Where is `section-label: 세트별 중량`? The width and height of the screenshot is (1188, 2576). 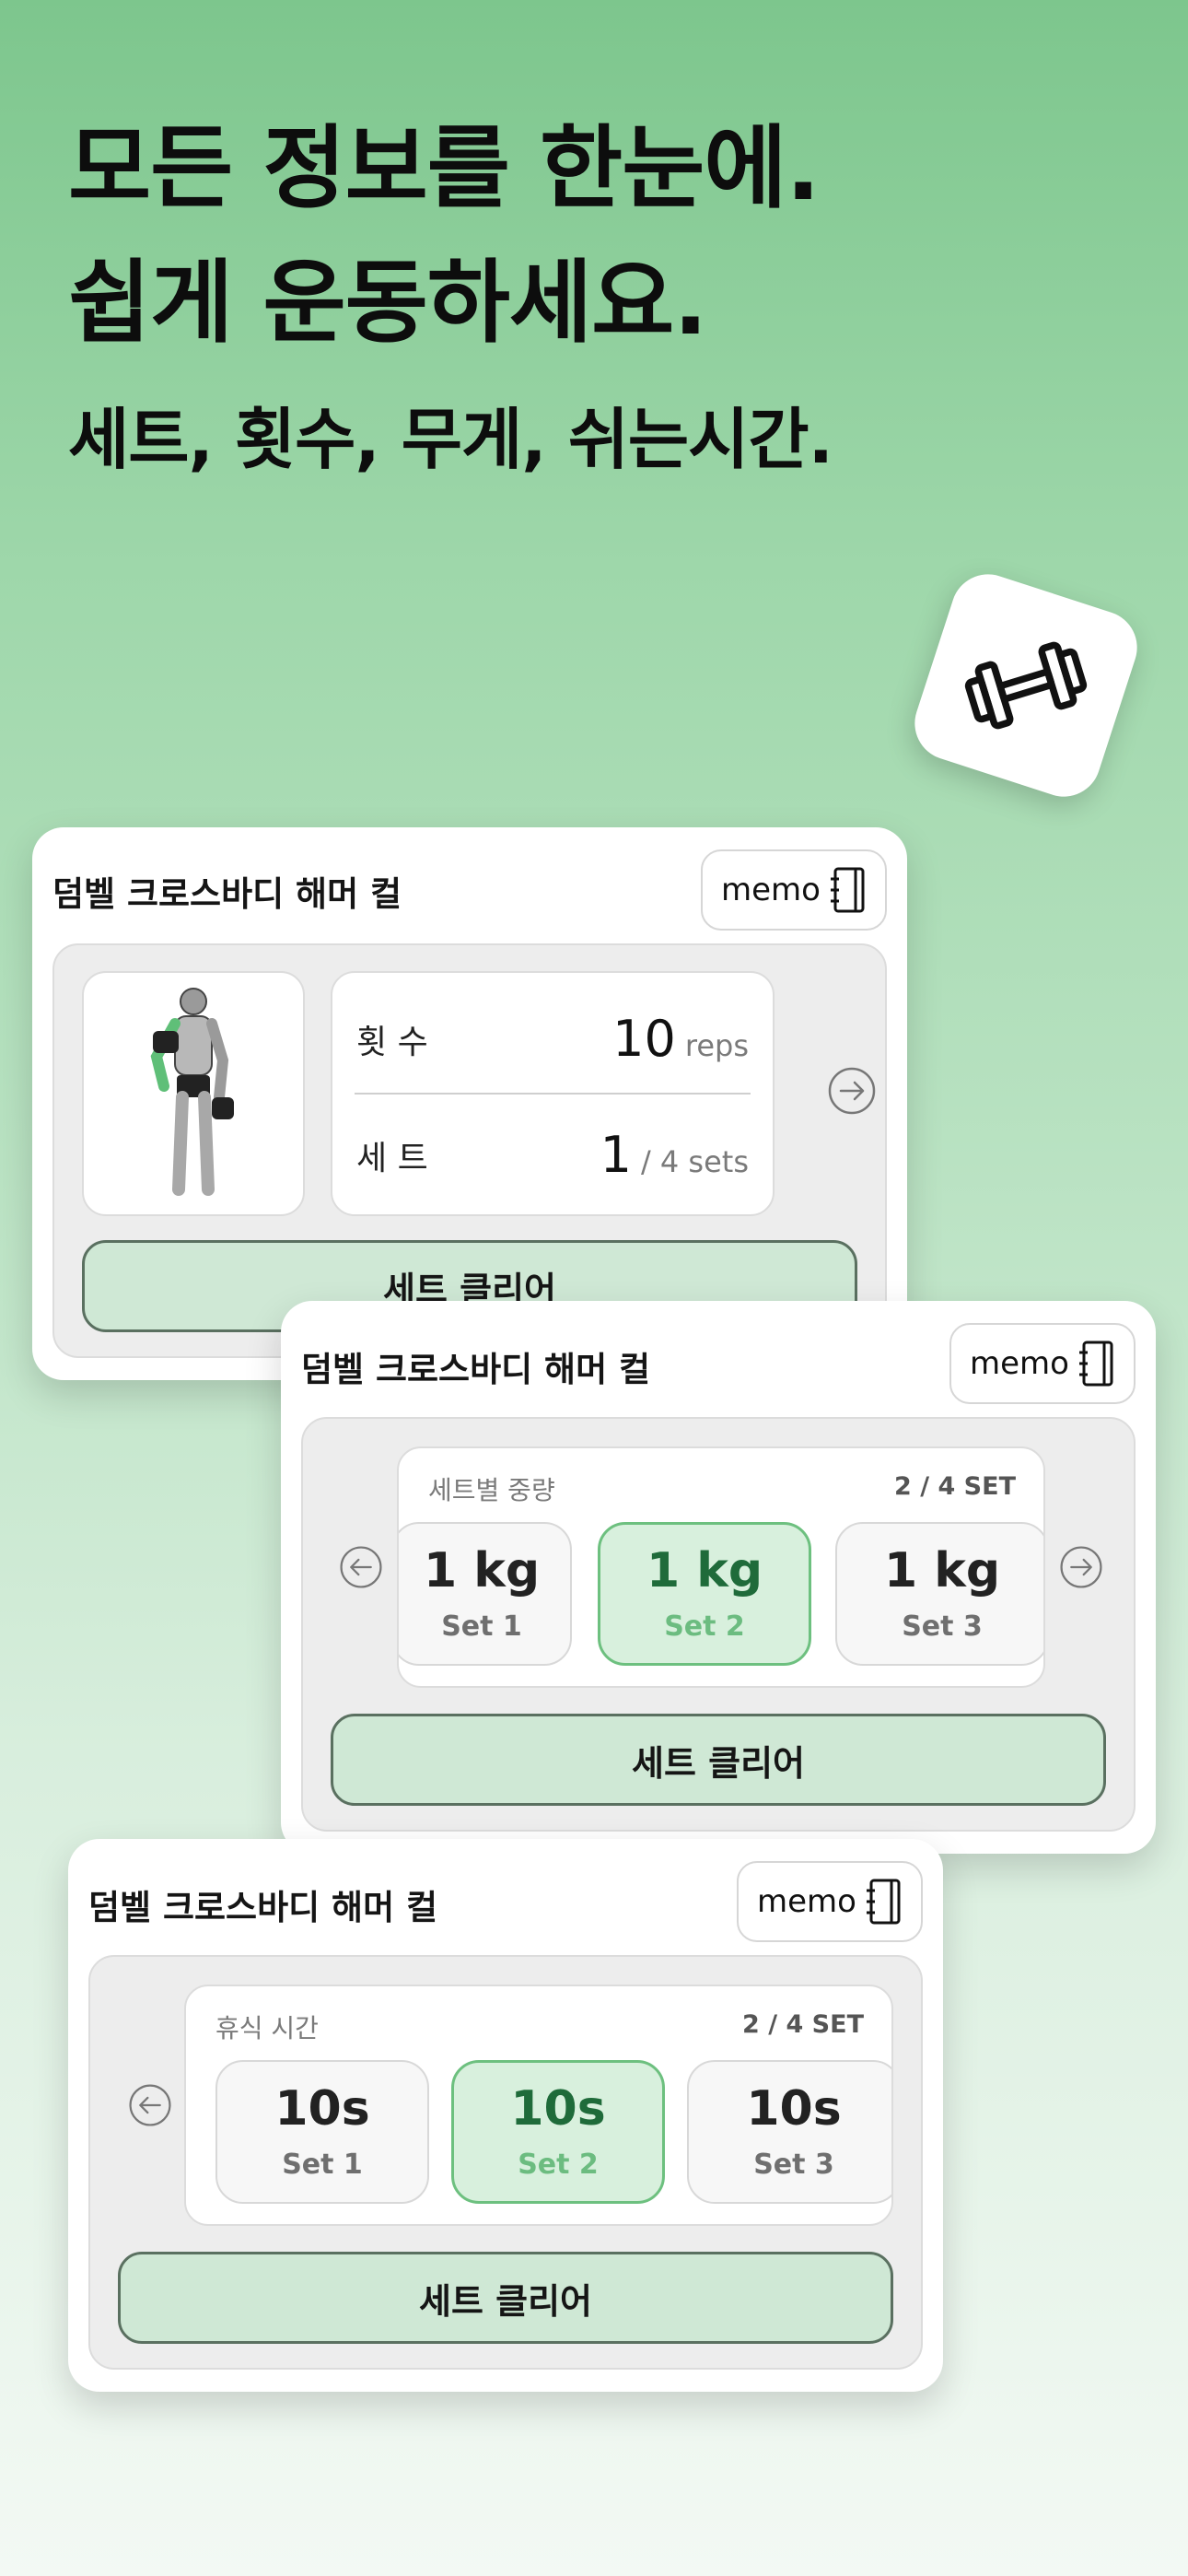 section-label: 세트별 중량 is located at coordinates (491, 1490).